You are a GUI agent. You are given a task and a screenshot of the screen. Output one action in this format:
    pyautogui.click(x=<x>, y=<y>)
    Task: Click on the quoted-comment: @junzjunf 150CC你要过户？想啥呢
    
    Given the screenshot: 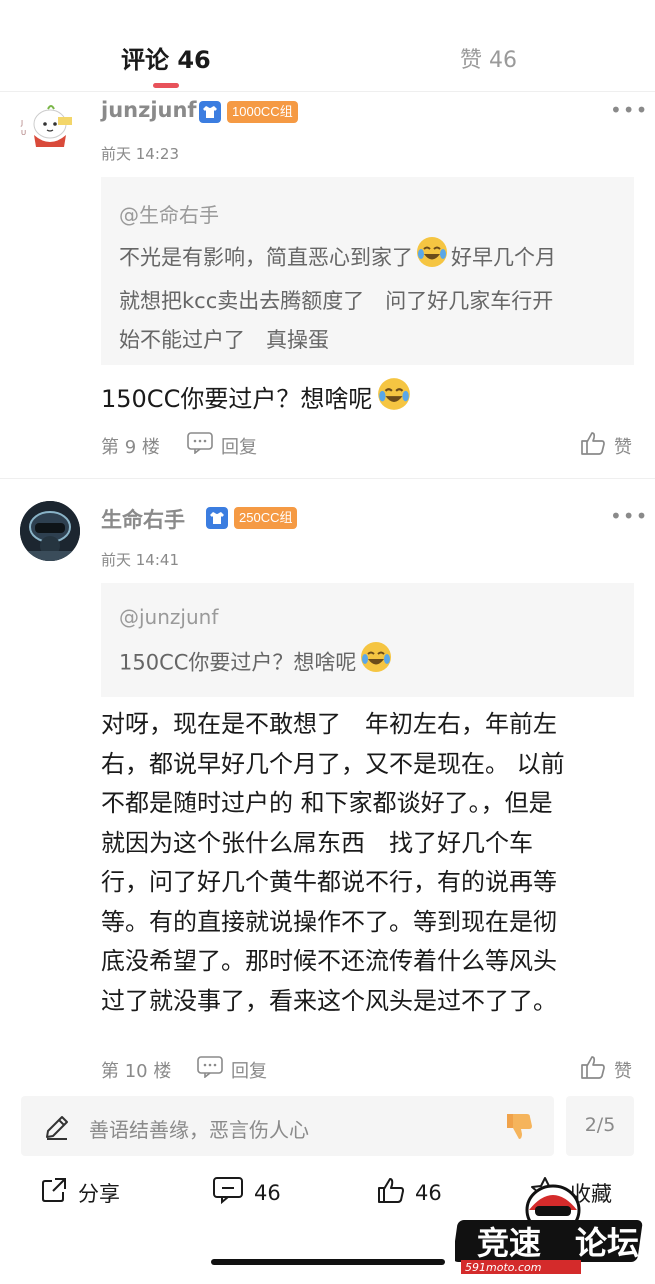 What is the action you would take?
    pyautogui.click(x=367, y=640)
    